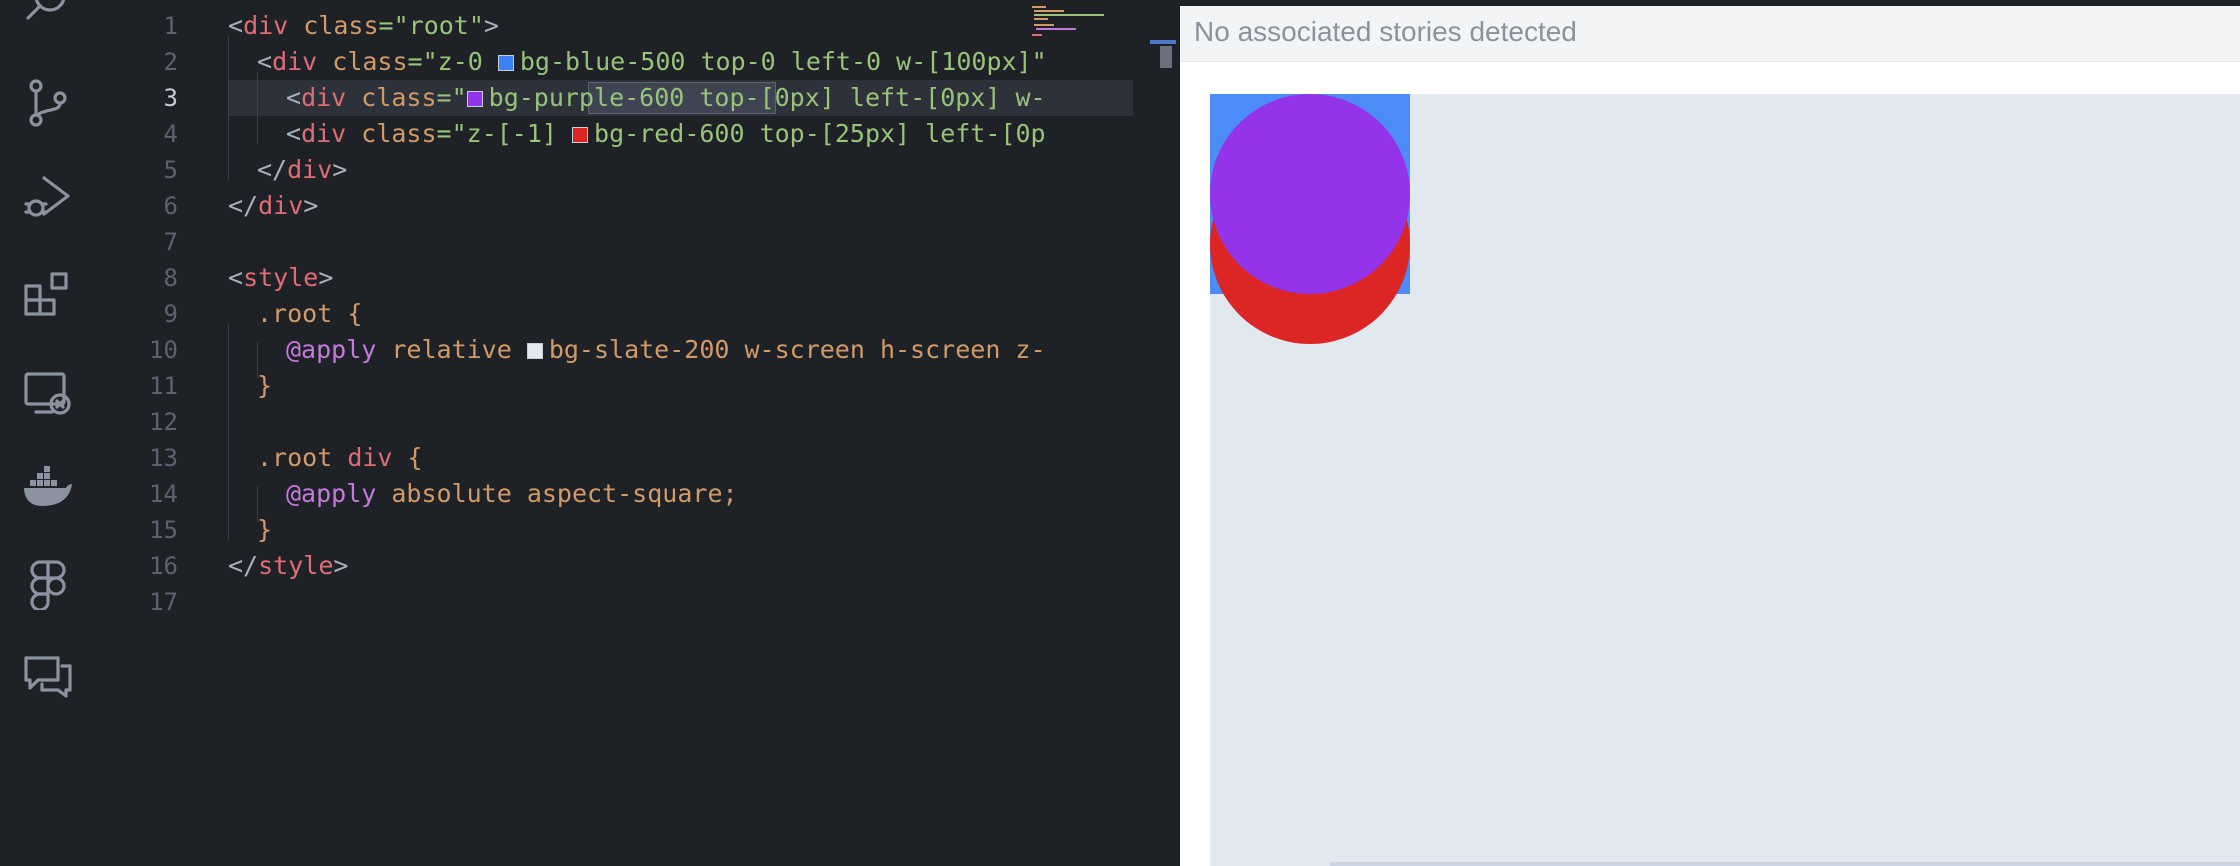 This screenshot has width=2240, height=866. Describe the element at coordinates (363, 25) in the screenshot. I see `code-line-1: <div class="root">` at that location.